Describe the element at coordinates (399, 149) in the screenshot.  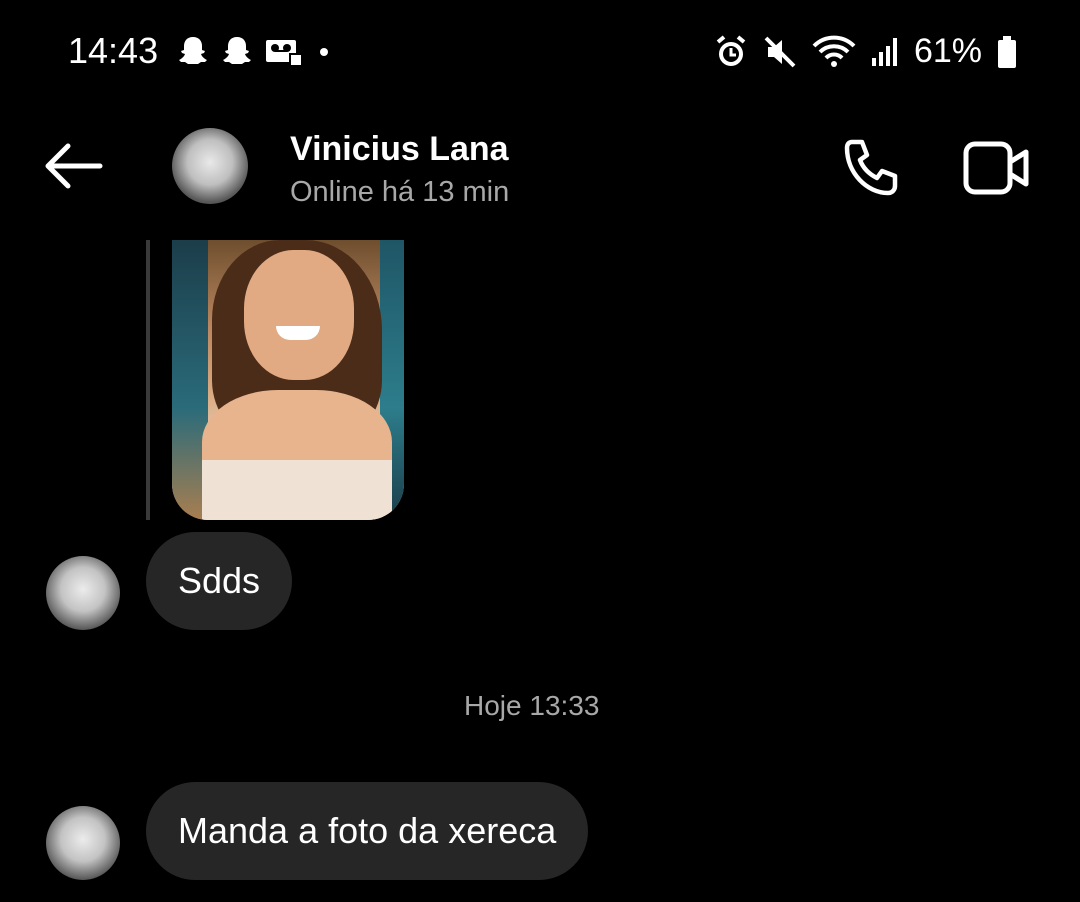
I see `contact-name: Vinicius Lana` at that location.